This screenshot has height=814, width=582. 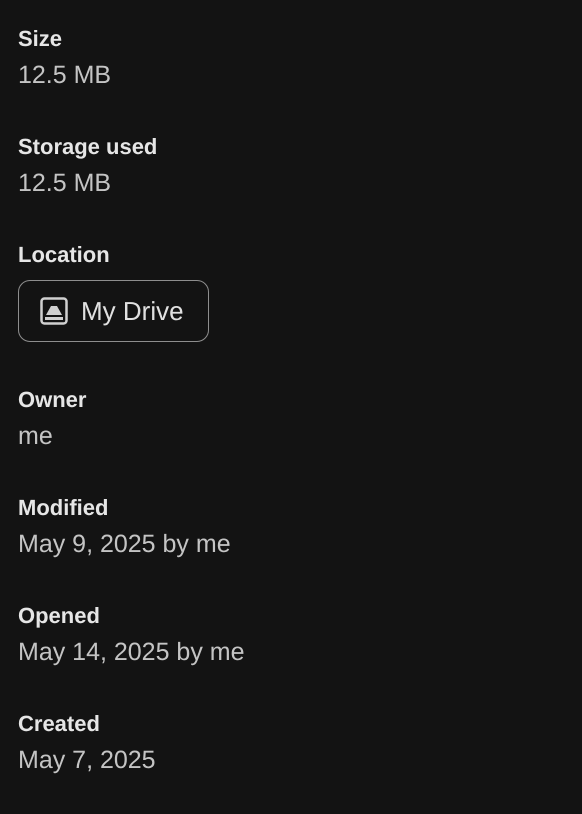 What do you see at coordinates (52, 400) in the screenshot?
I see `detail-label: Owner` at bounding box center [52, 400].